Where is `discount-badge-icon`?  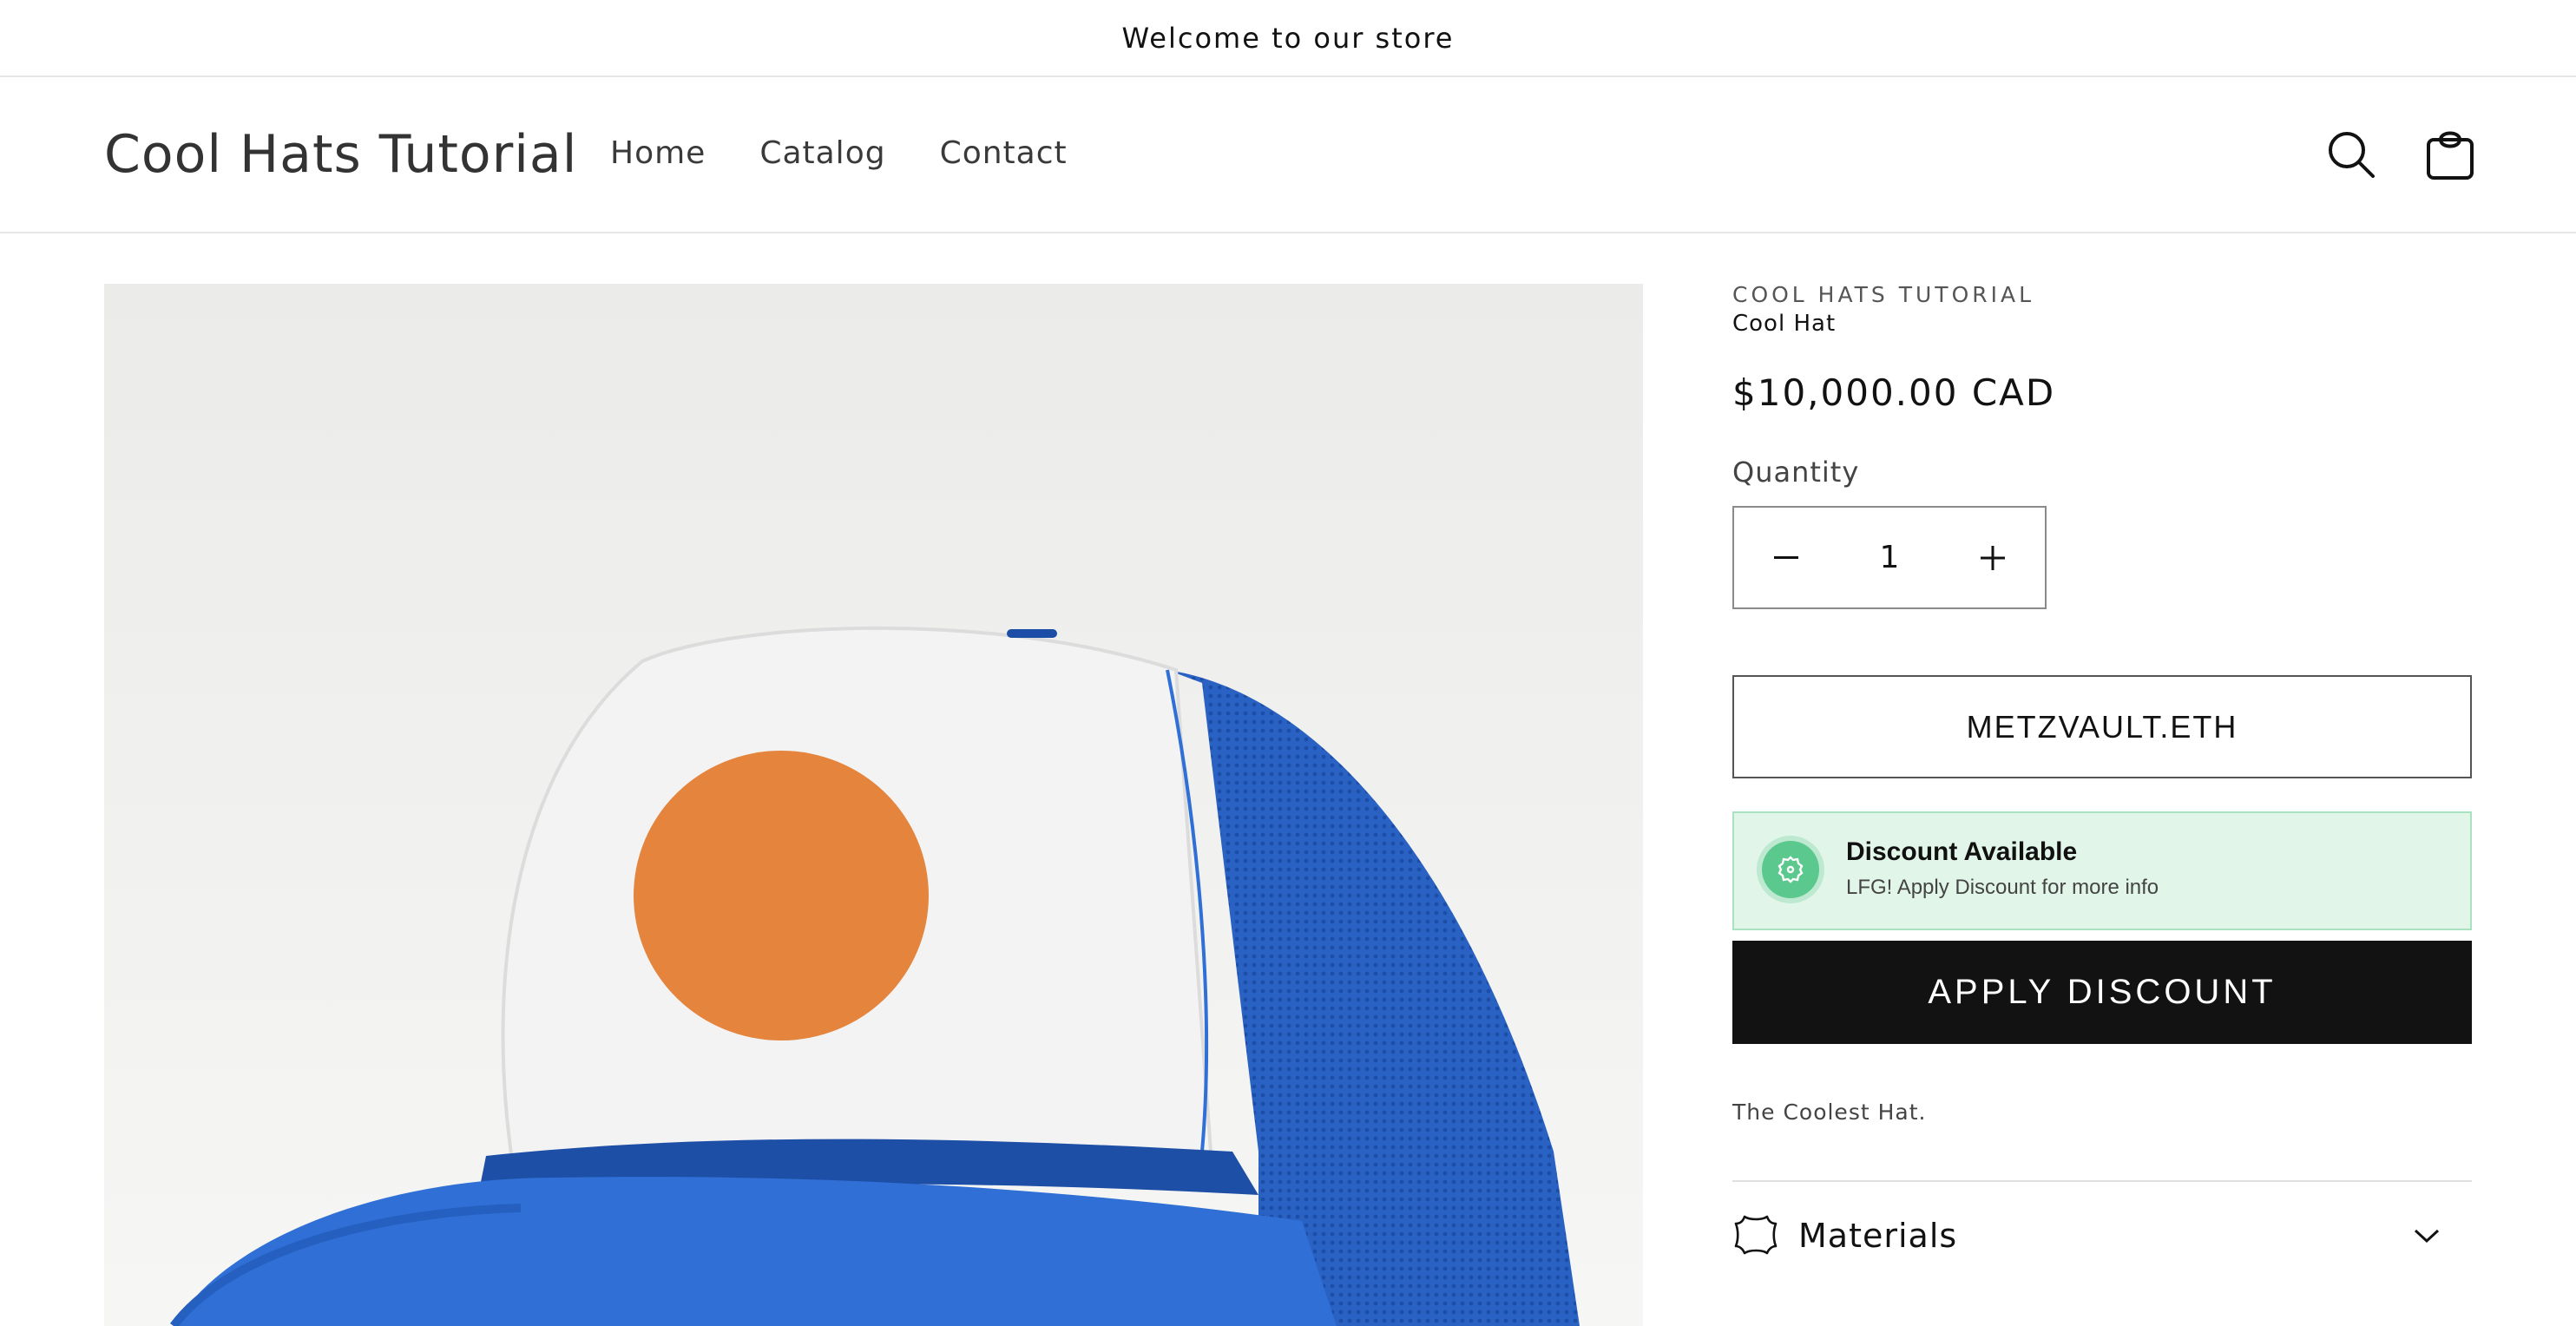 discount-badge-icon is located at coordinates (1791, 869).